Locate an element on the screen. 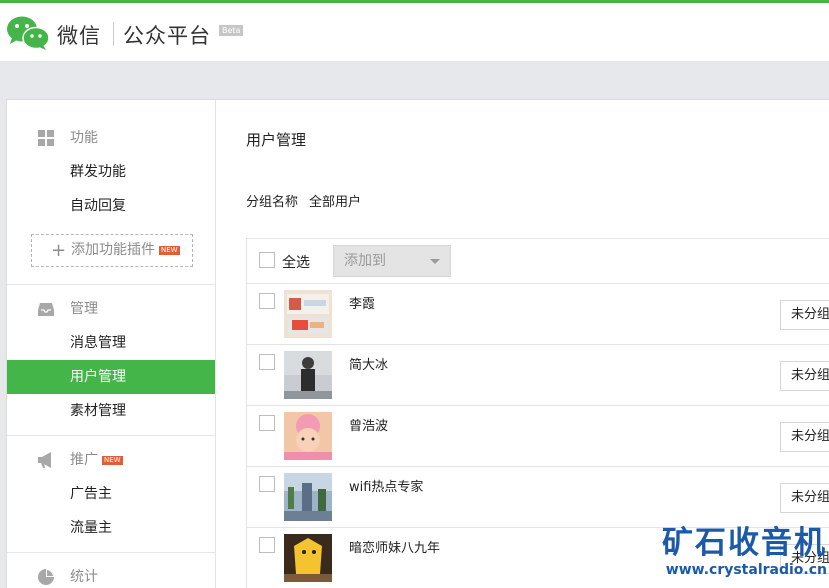 The height and width of the screenshot is (588, 829). table-row: 简大冰 未分组 is located at coordinates (538, 375).